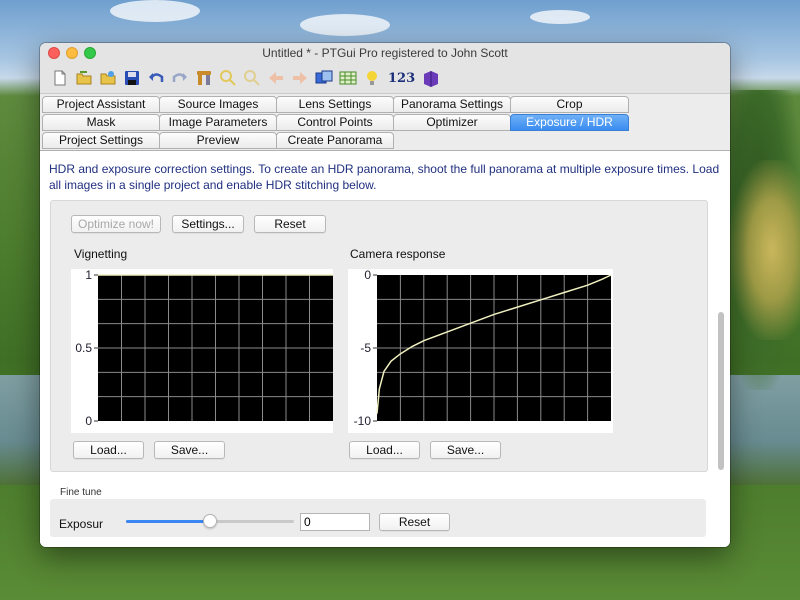 Image resolution: width=800 pixels, height=600 pixels. Describe the element at coordinates (132, 78) in the screenshot. I see `save-icon` at that location.